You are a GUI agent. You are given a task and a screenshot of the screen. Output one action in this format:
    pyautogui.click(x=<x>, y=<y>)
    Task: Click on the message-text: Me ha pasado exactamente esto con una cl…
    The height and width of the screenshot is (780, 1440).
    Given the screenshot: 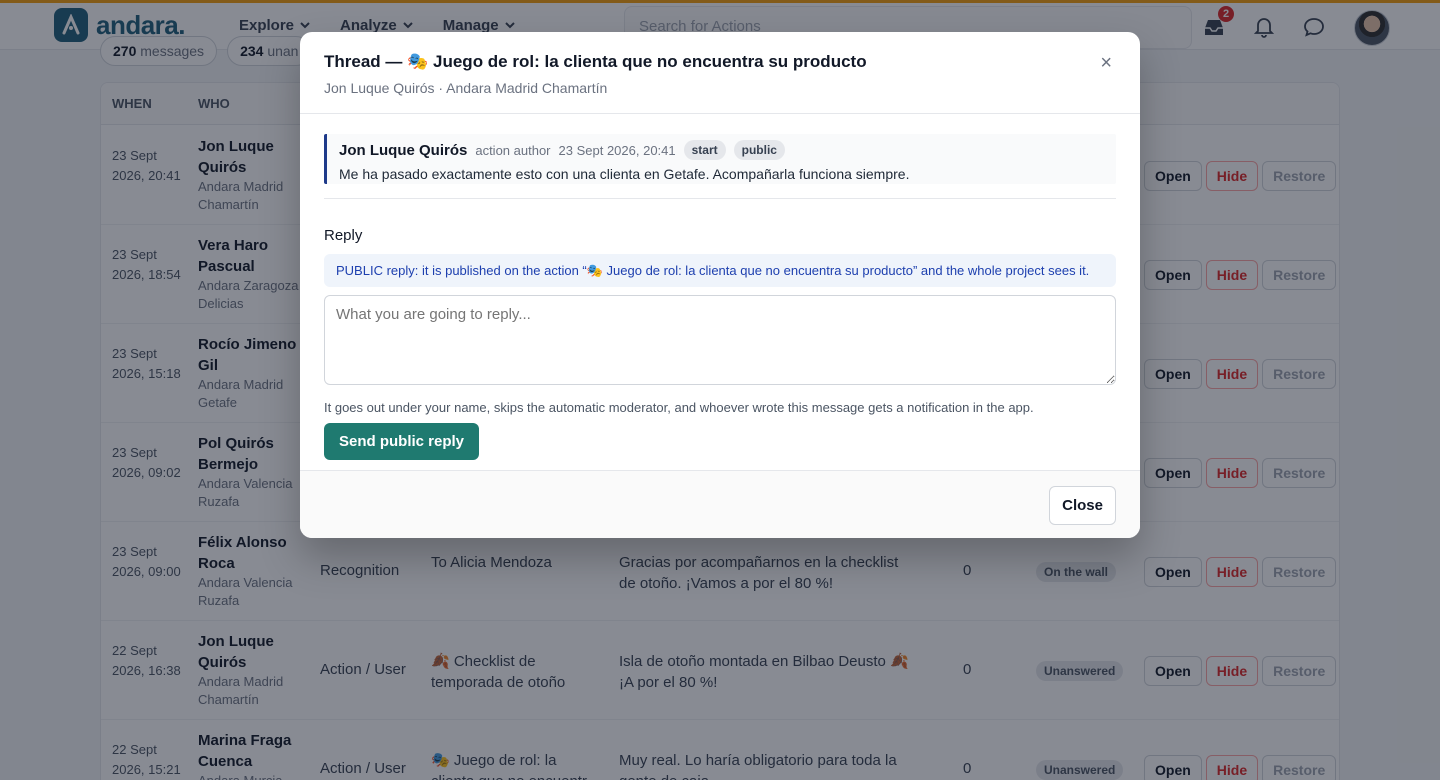 What is the action you would take?
    pyautogui.click(x=624, y=174)
    